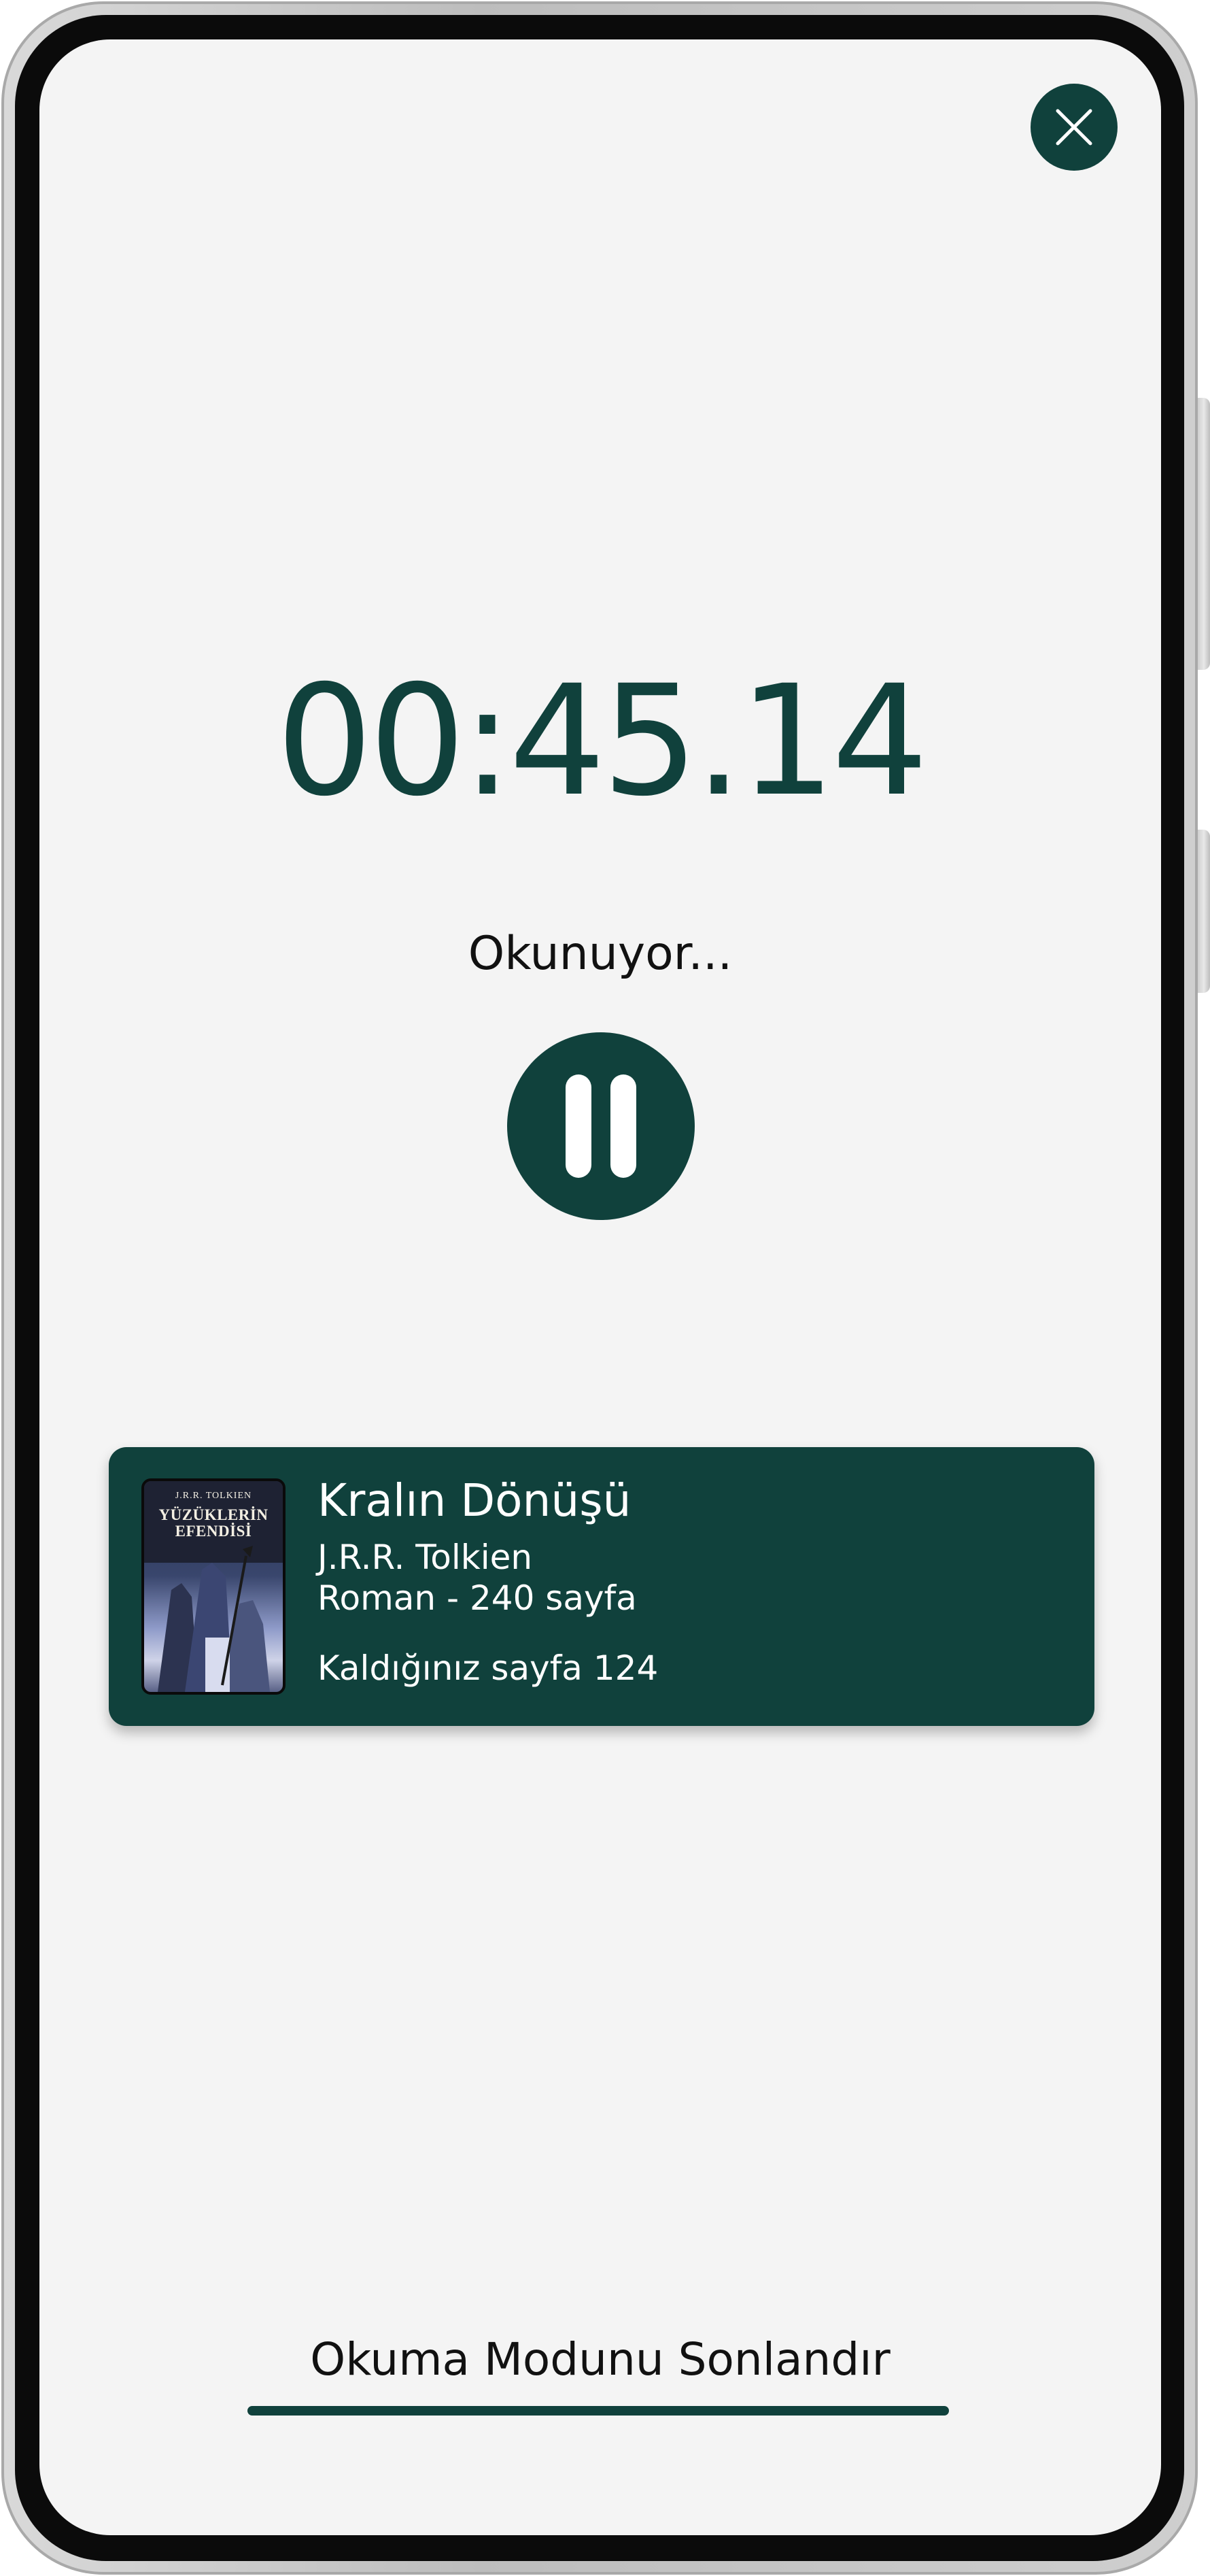 This screenshot has height=2576, width=1210. What do you see at coordinates (474, 1500) in the screenshot?
I see `book-title: Kralın Dönüşü` at bounding box center [474, 1500].